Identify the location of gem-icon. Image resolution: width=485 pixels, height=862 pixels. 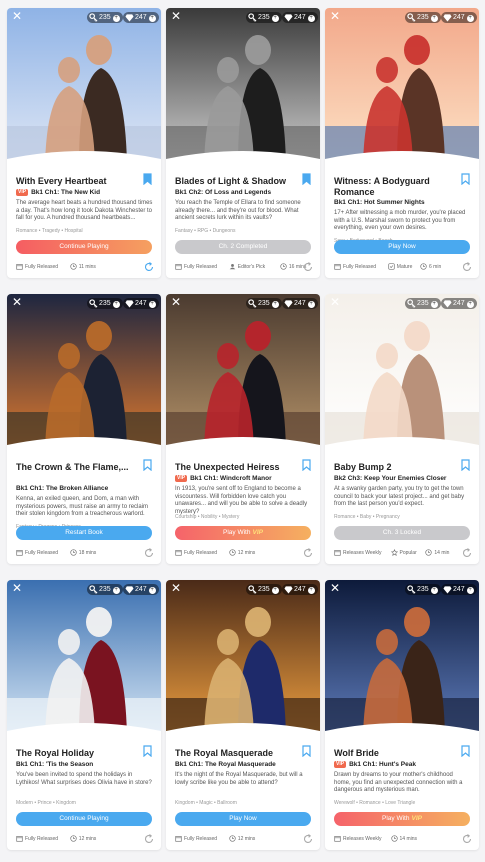
(447, 18).